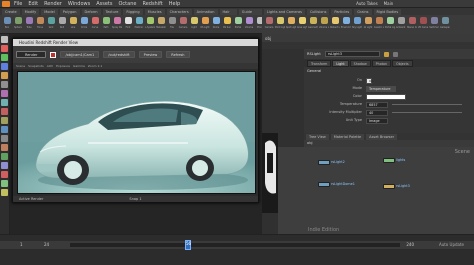 The width and height of the screenshot is (474, 265). What do you see at coordinates (342, 11) in the screenshot?
I see `right-shelf-tab: Particles` at bounding box center [342, 11].